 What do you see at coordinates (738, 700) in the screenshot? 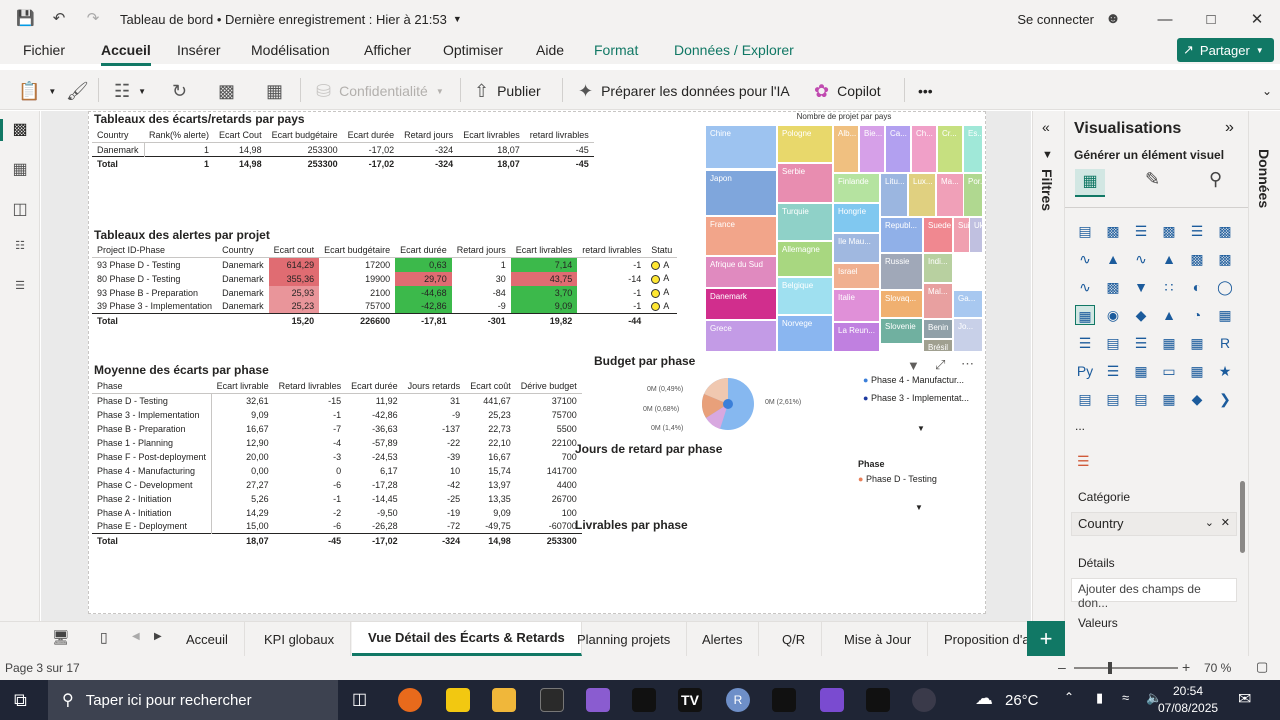
I see `r-app-icon: R` at bounding box center [738, 700].